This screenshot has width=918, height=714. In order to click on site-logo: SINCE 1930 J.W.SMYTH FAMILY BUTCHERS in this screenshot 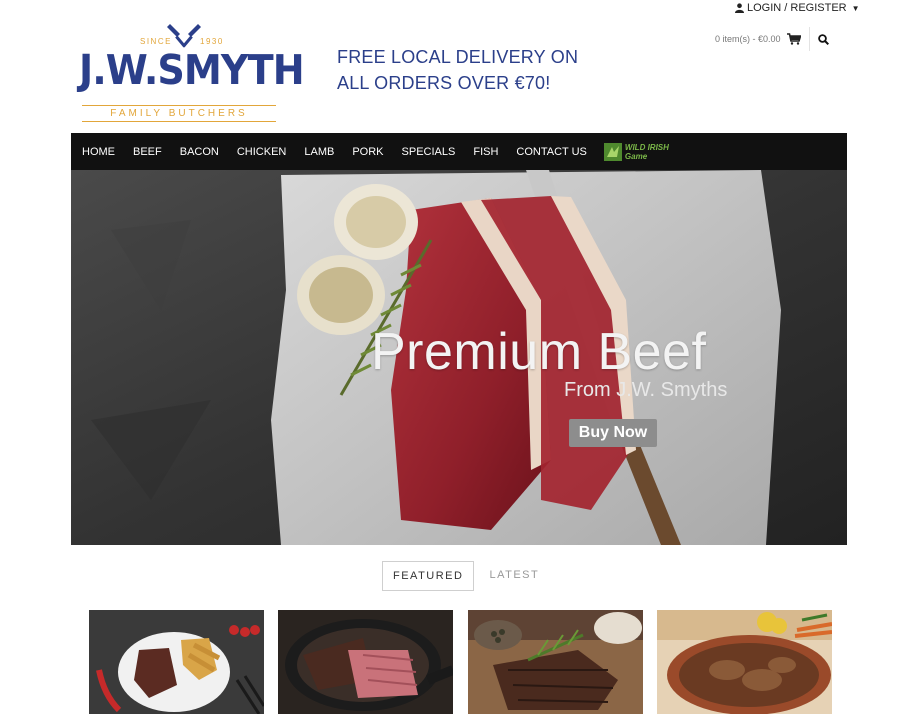, I will do `click(192, 72)`.